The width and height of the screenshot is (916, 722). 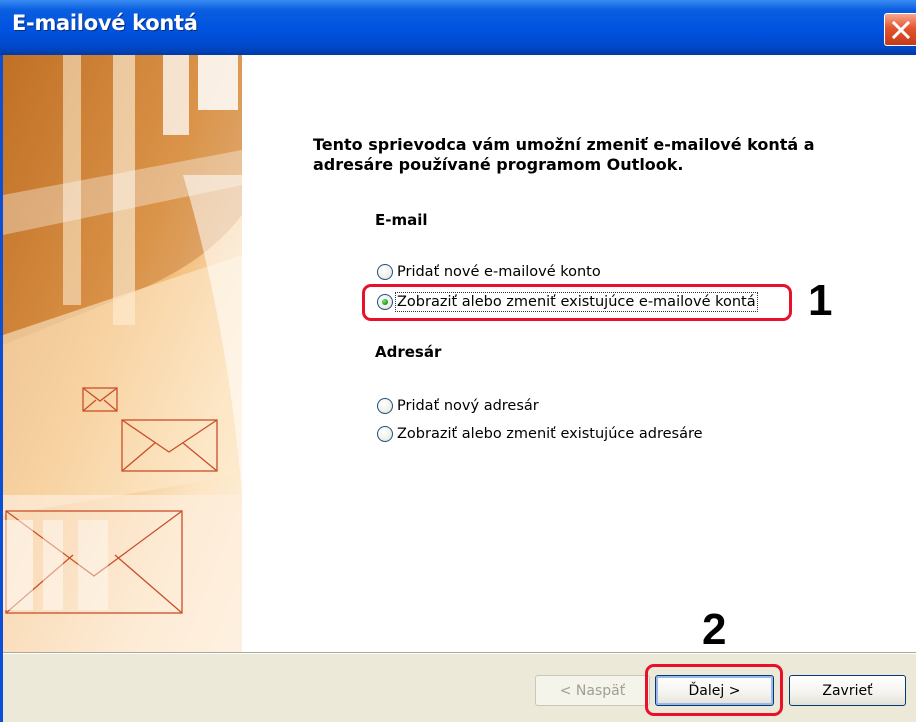 I want to click on step-callout-2: 2, so click(x=714, y=629).